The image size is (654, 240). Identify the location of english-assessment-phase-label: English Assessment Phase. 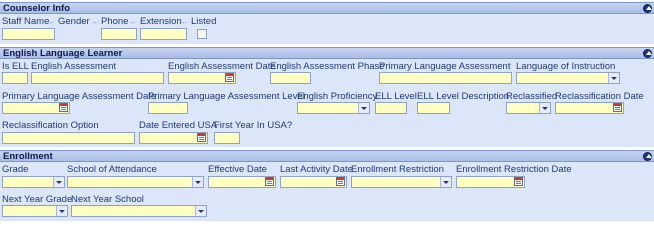
(327, 66).